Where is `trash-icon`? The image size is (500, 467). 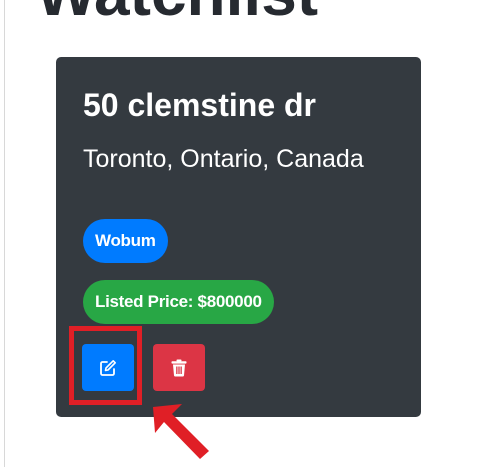 trash-icon is located at coordinates (179, 368).